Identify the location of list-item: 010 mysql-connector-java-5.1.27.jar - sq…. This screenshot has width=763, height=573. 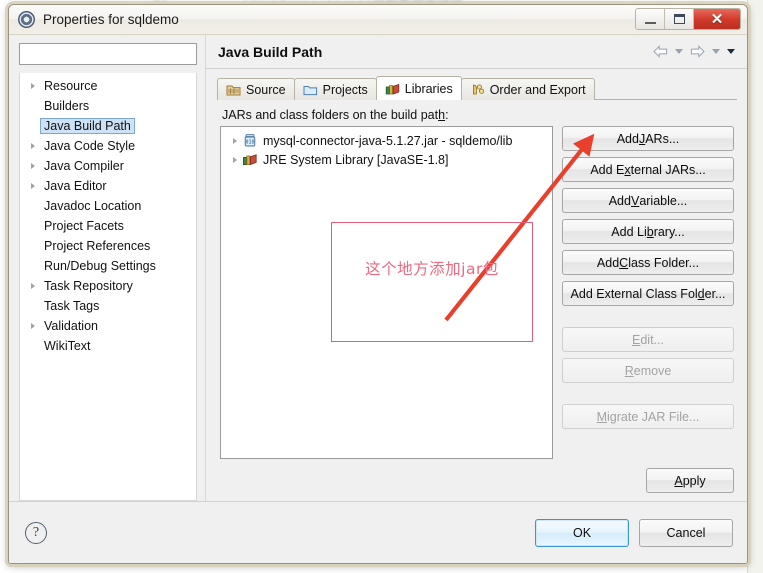
(386, 140).